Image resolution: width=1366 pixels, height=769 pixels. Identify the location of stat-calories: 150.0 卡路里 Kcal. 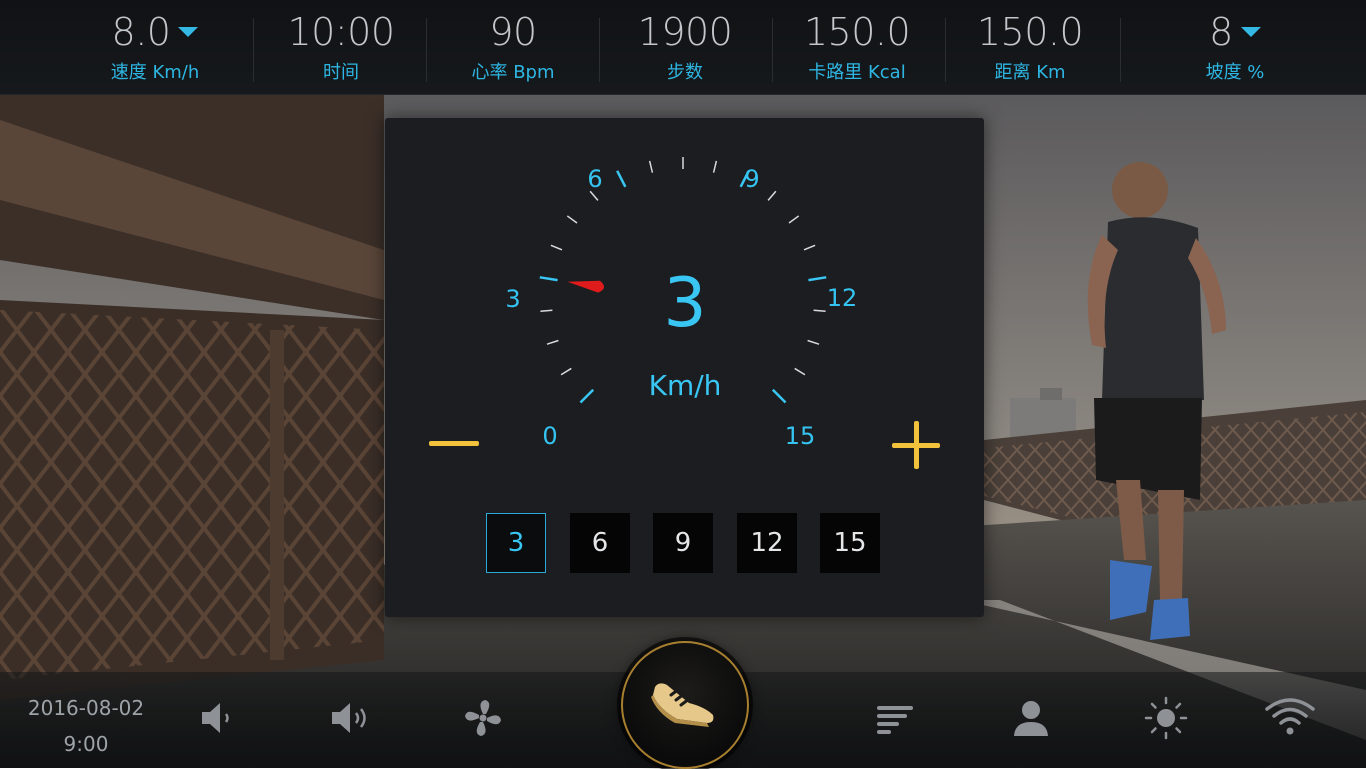
(857, 47).